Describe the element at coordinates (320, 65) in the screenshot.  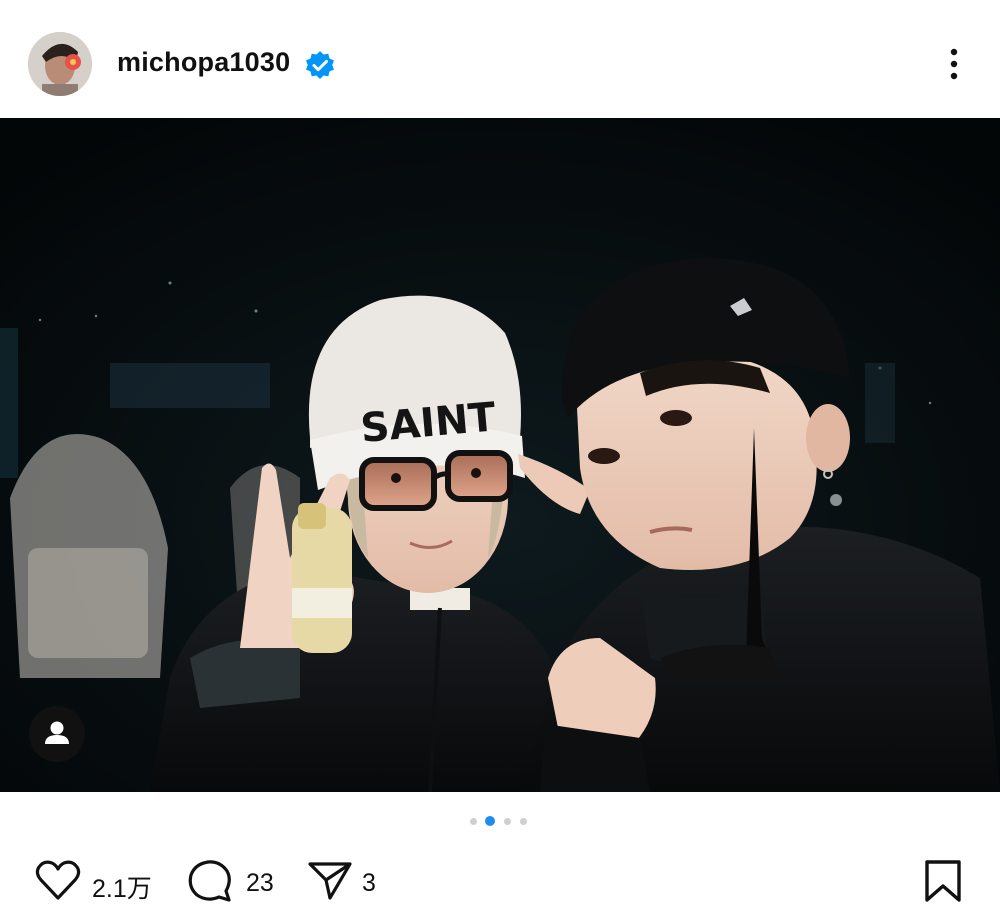
I see `verified-badge-icon` at that location.